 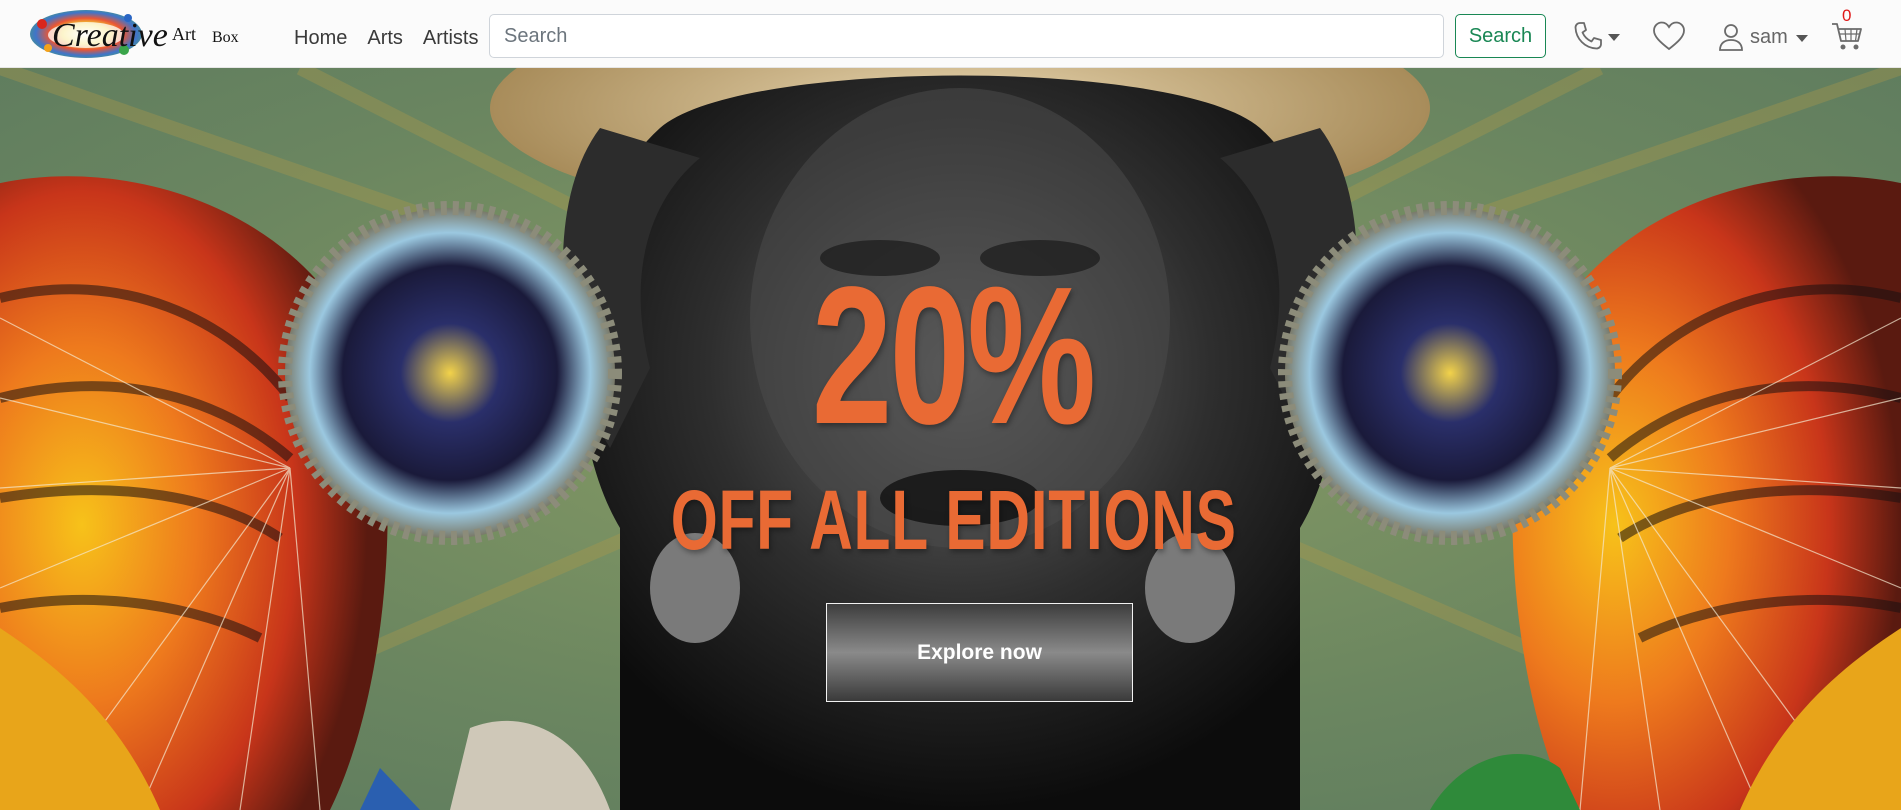 I want to click on user-menu: sam, so click(x=1763, y=37).